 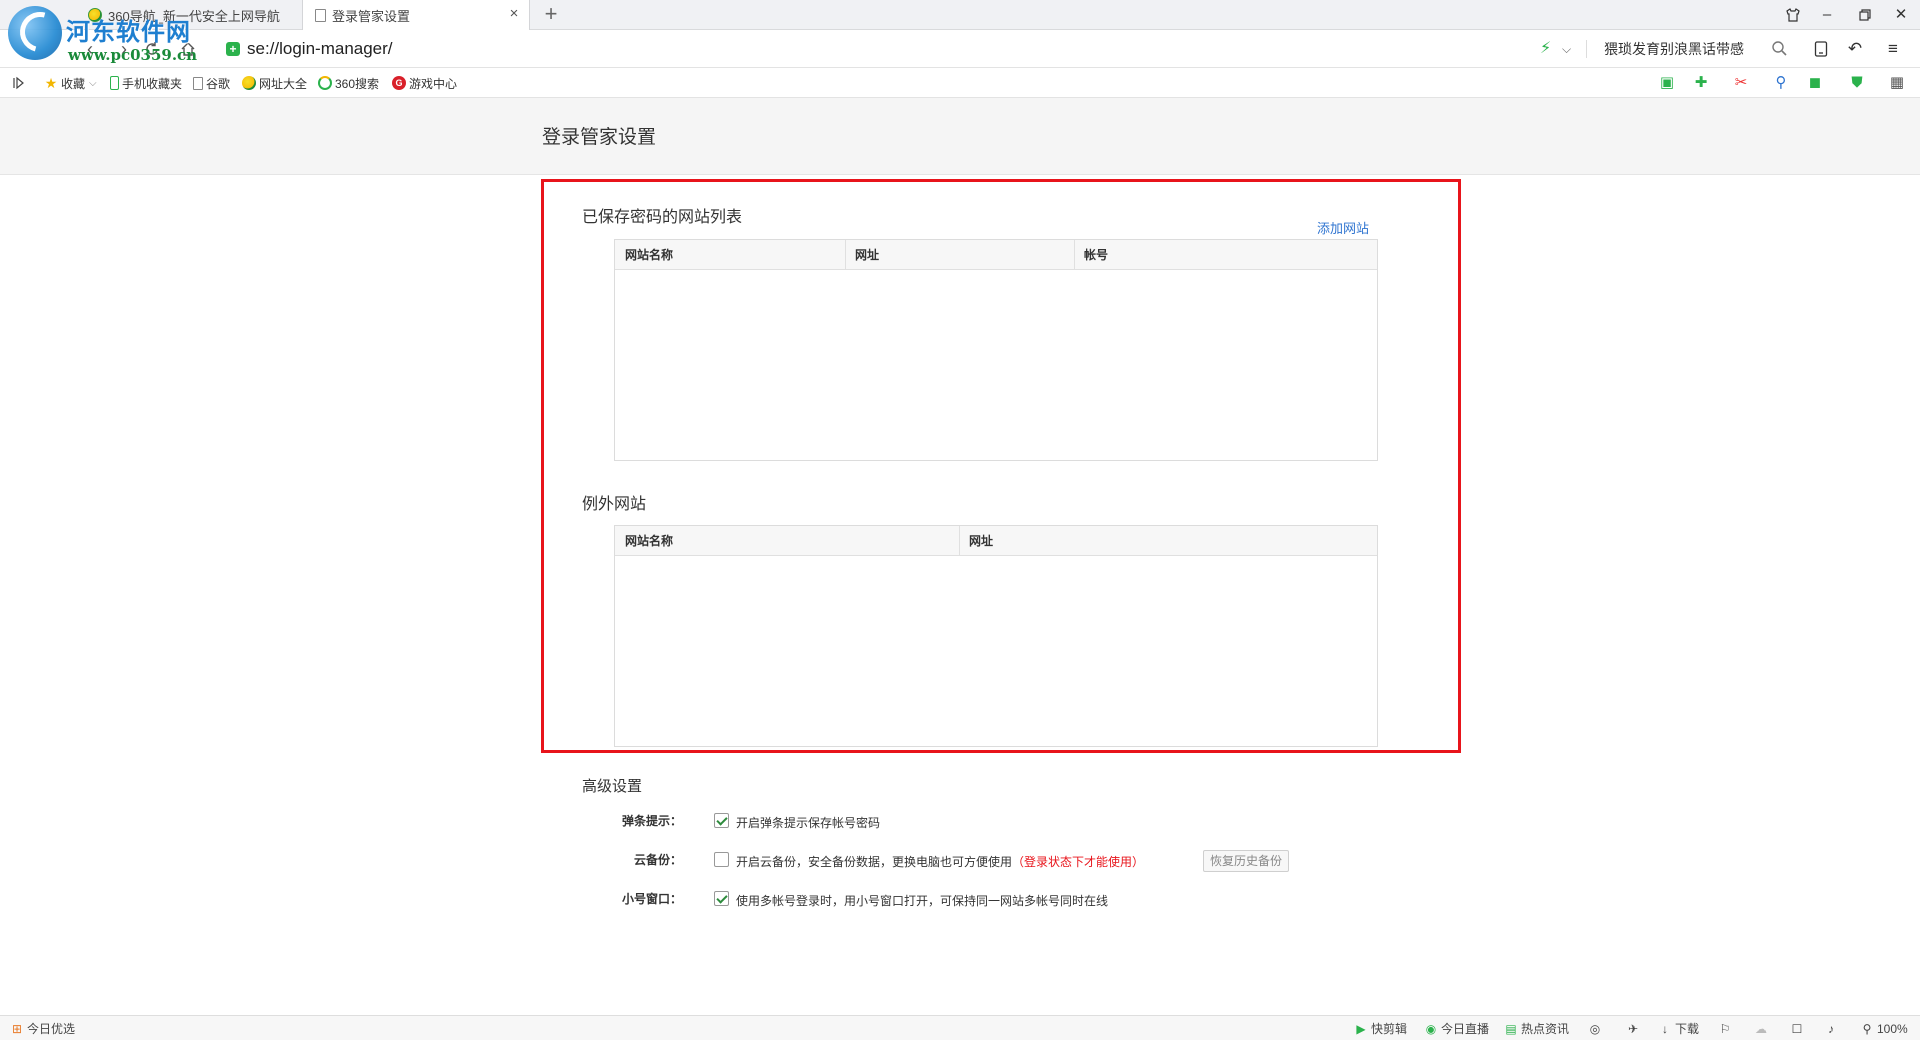 I want to click on download-icon: ↓, so click(x=1665, y=1028).